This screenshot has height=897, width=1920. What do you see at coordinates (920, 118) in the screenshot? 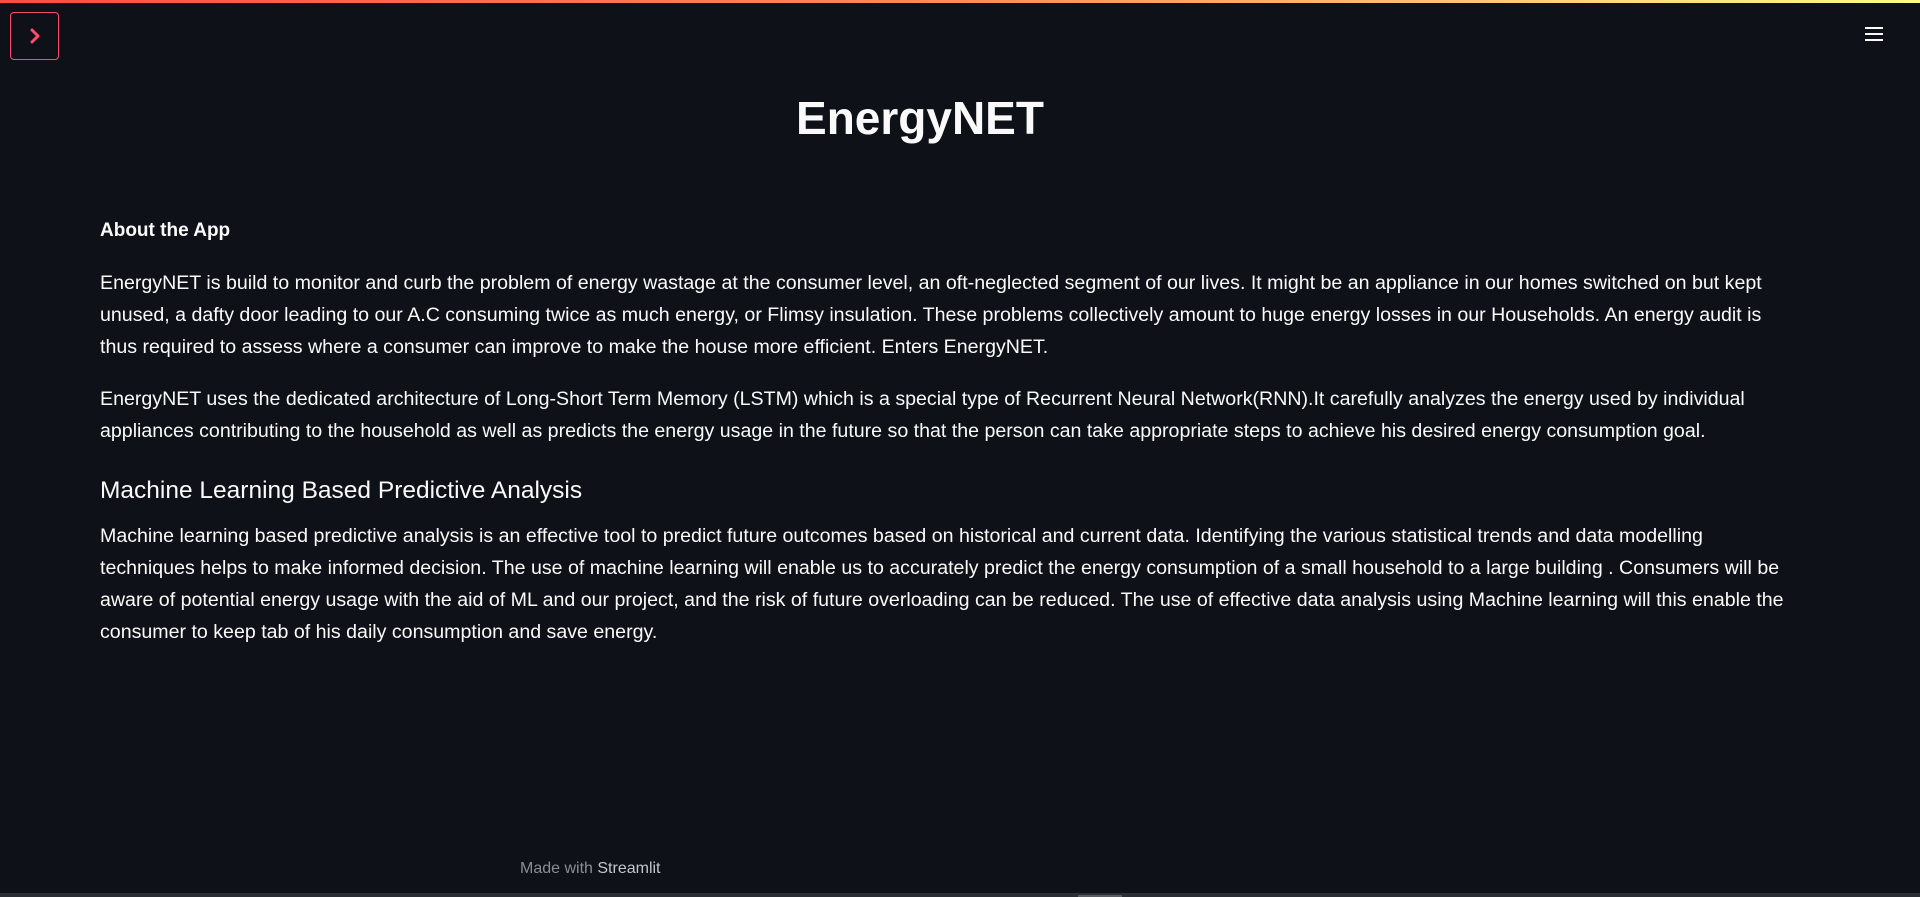
I see `page-title: EnergyNET` at bounding box center [920, 118].